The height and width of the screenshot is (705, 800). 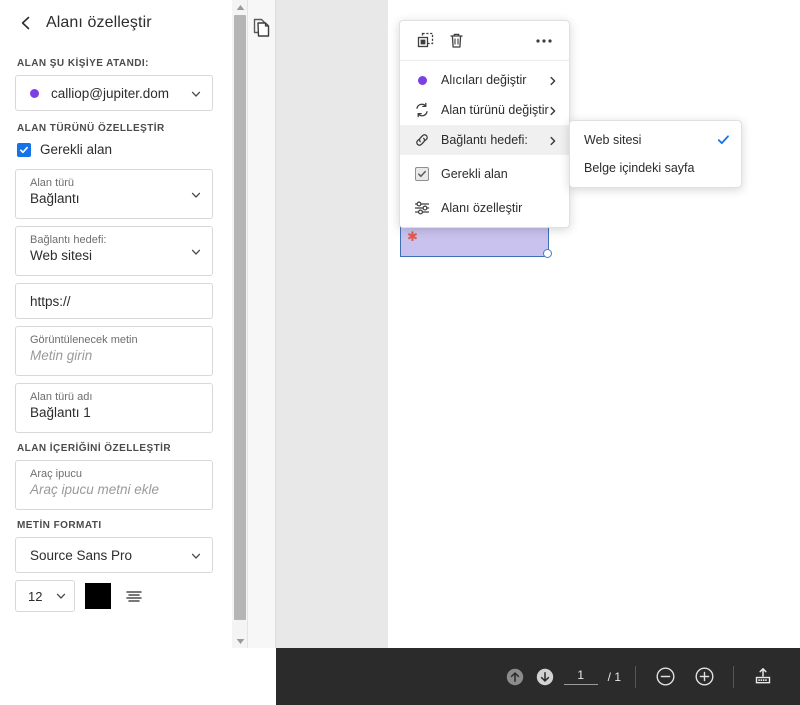 What do you see at coordinates (262, 324) in the screenshot?
I see `thumbnail-rail` at bounding box center [262, 324].